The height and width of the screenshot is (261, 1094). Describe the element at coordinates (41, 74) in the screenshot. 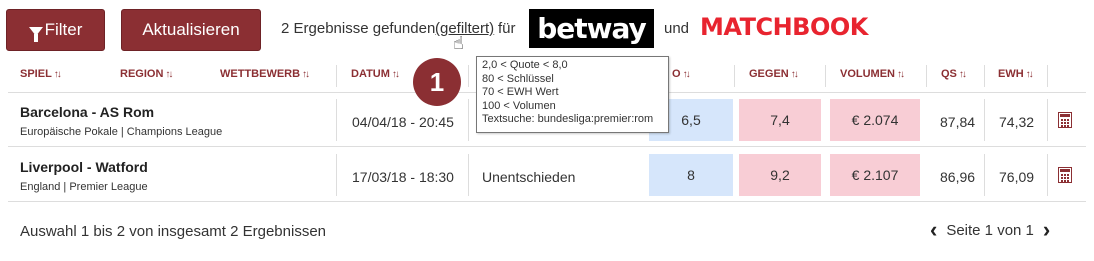

I see `col-header-spiel: SPIEL ↑↓` at that location.